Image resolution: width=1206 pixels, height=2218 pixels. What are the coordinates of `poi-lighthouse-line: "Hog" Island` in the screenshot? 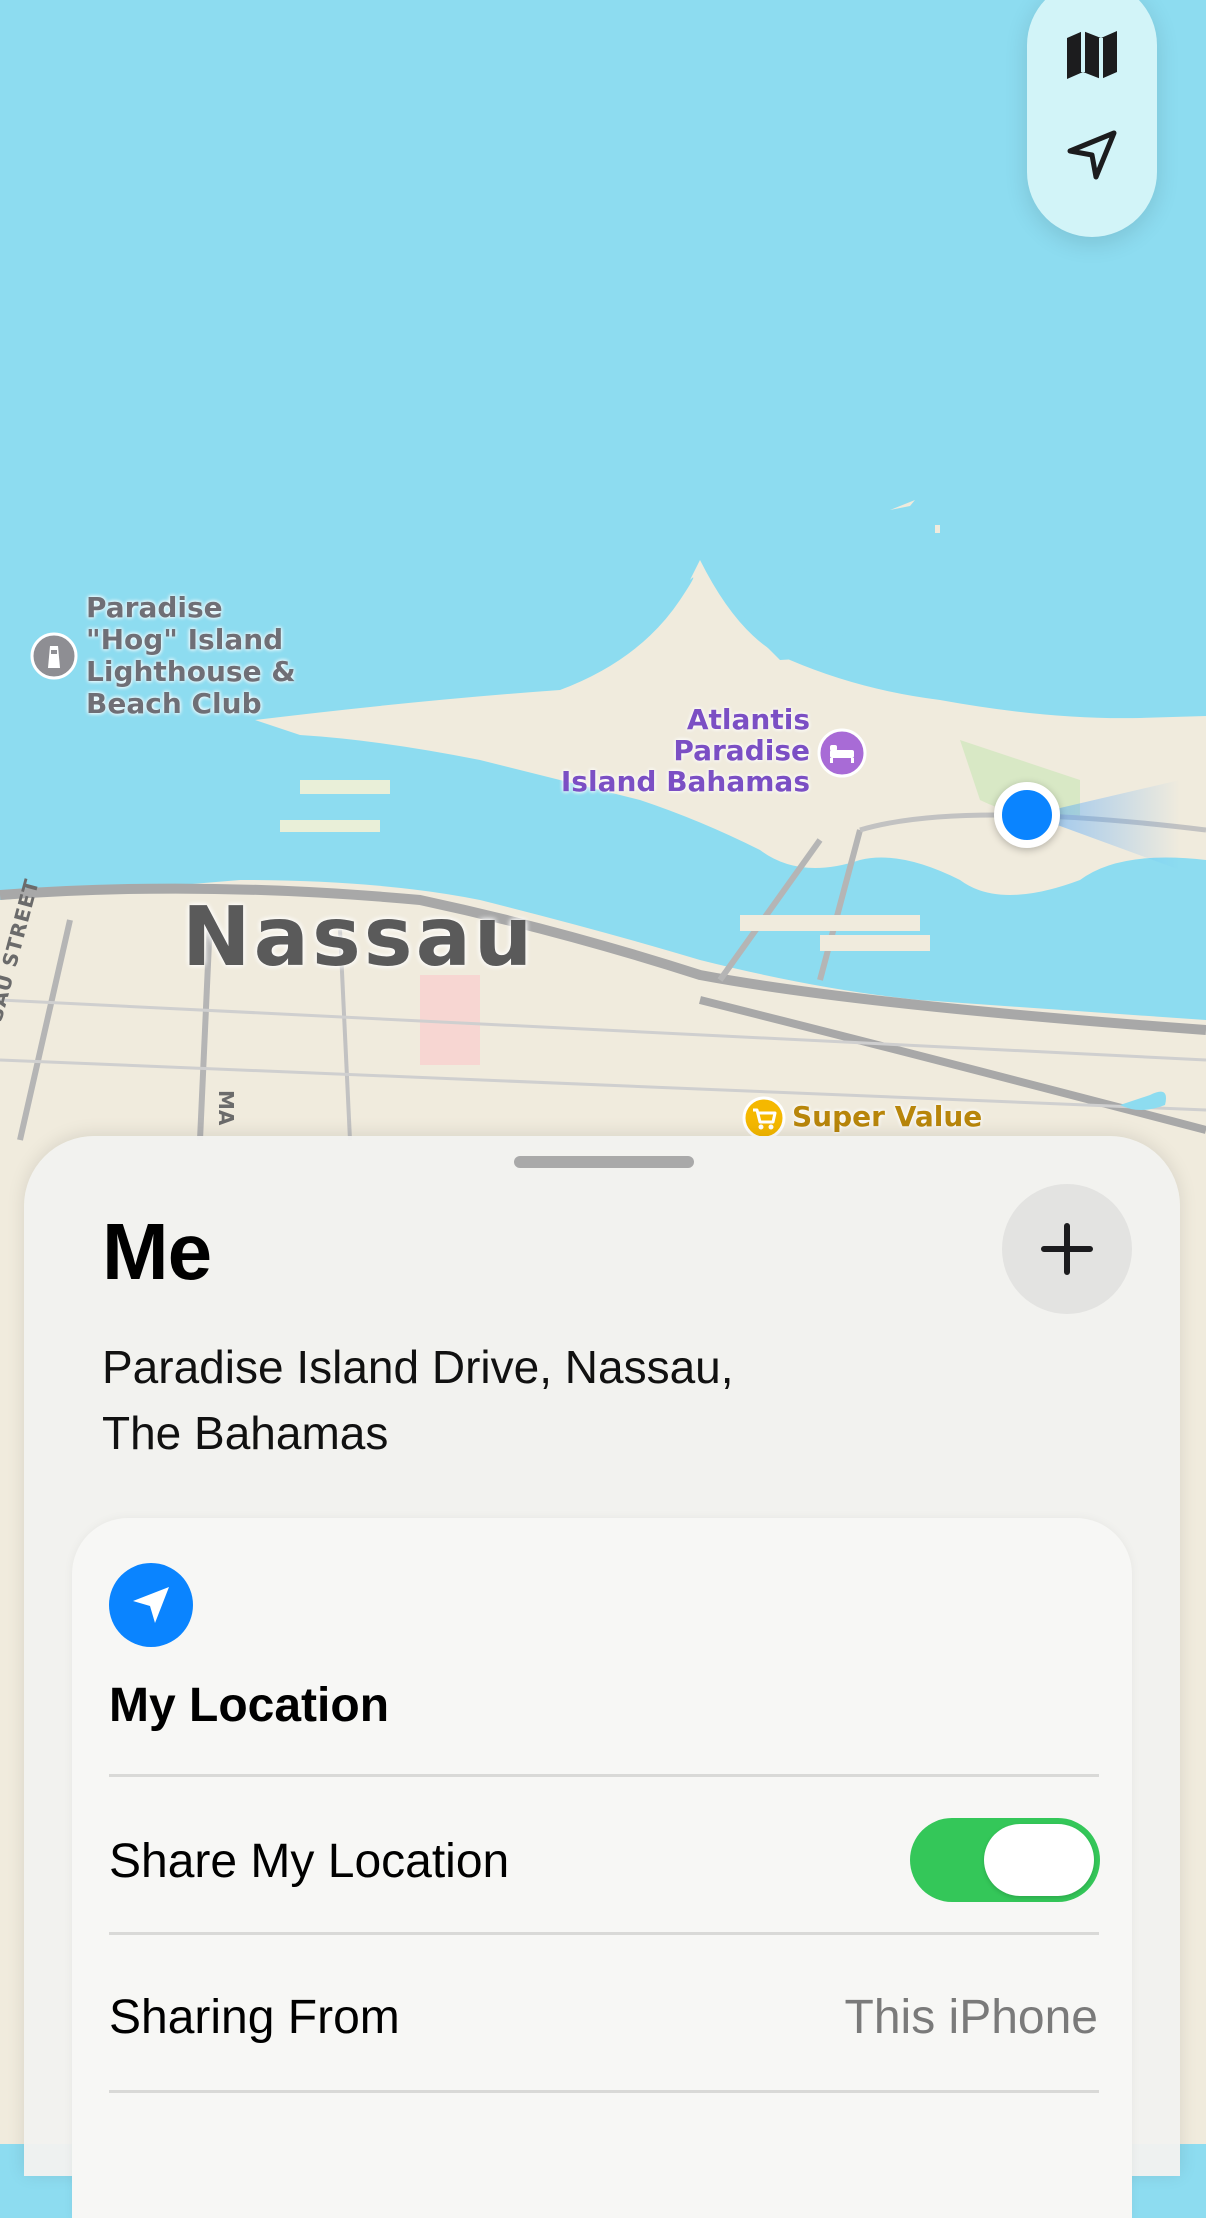 It's located at (185, 639).